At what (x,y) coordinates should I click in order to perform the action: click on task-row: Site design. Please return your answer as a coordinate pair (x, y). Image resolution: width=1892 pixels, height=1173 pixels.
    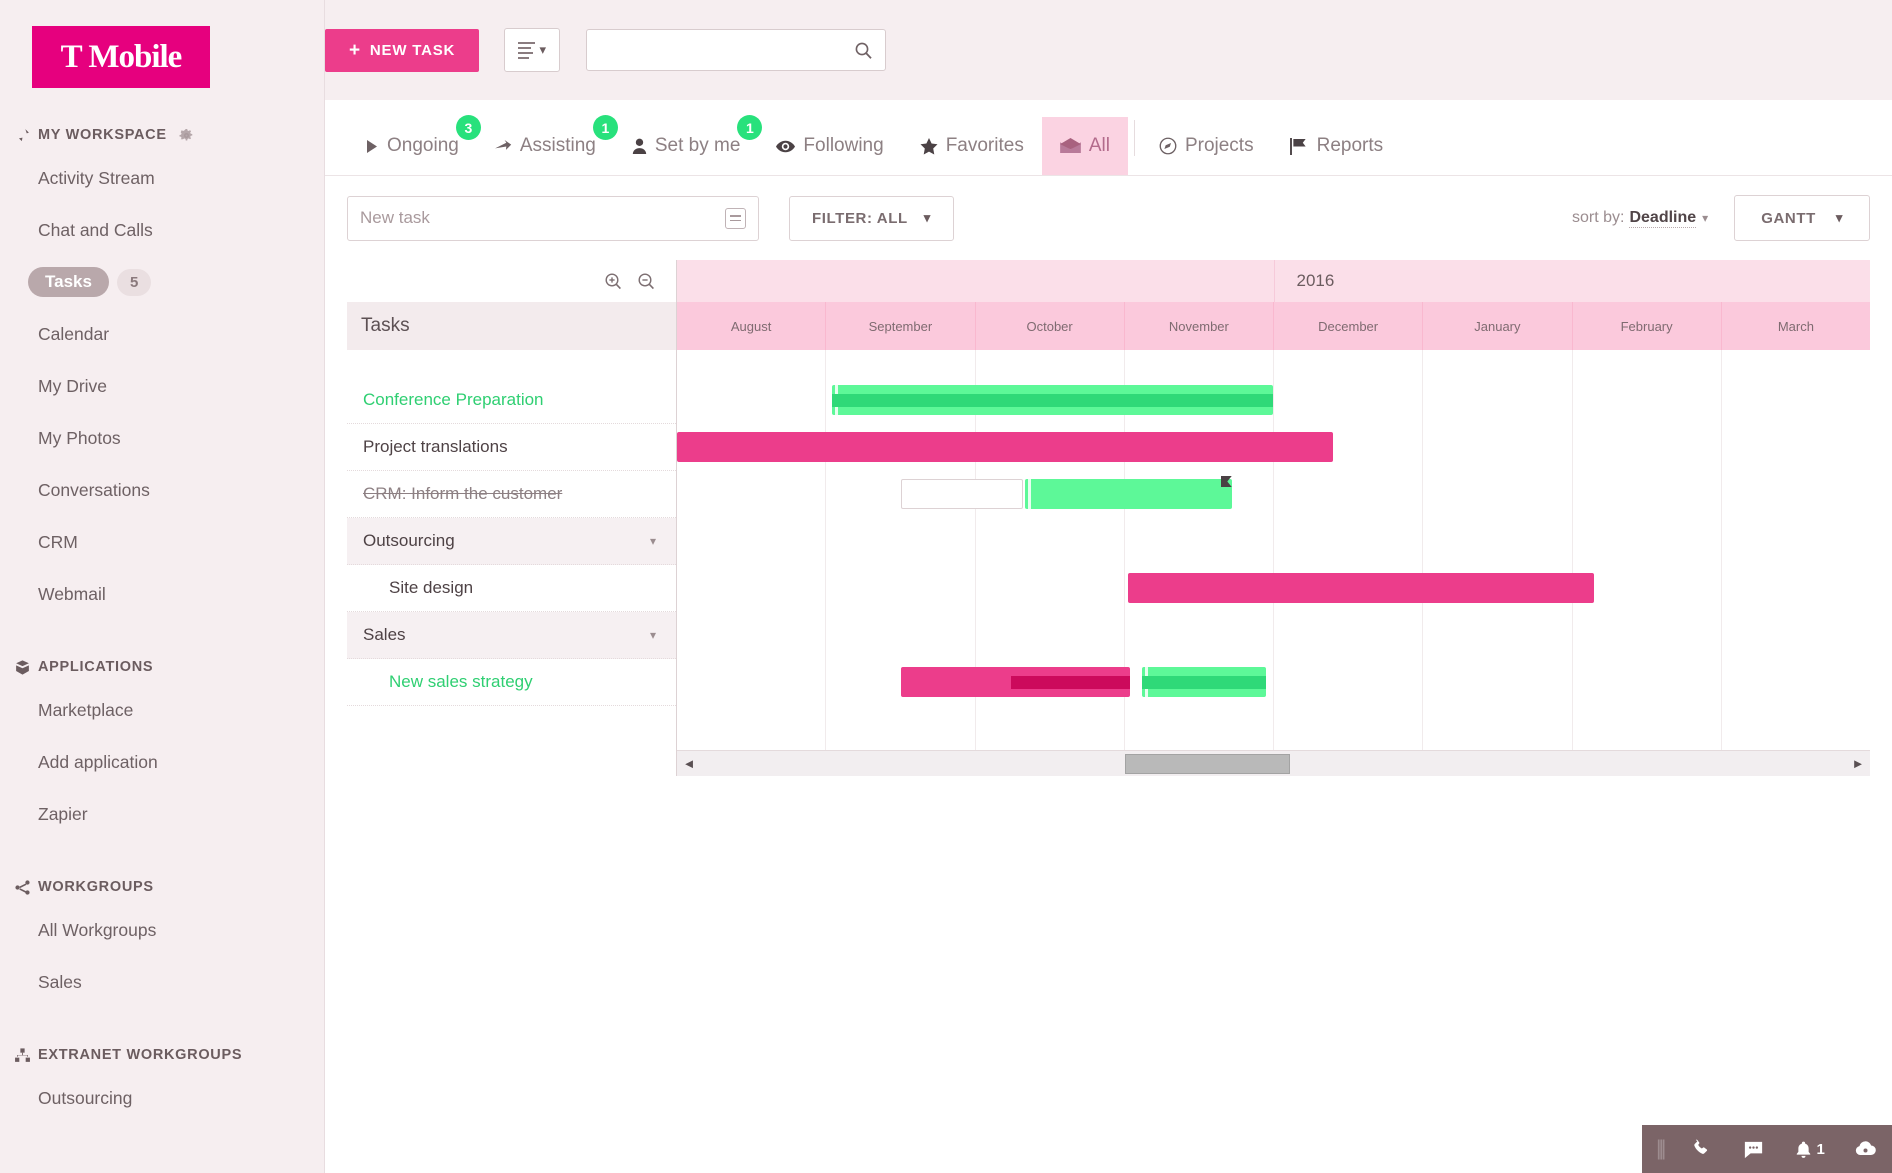
    Looking at the image, I should click on (511, 588).